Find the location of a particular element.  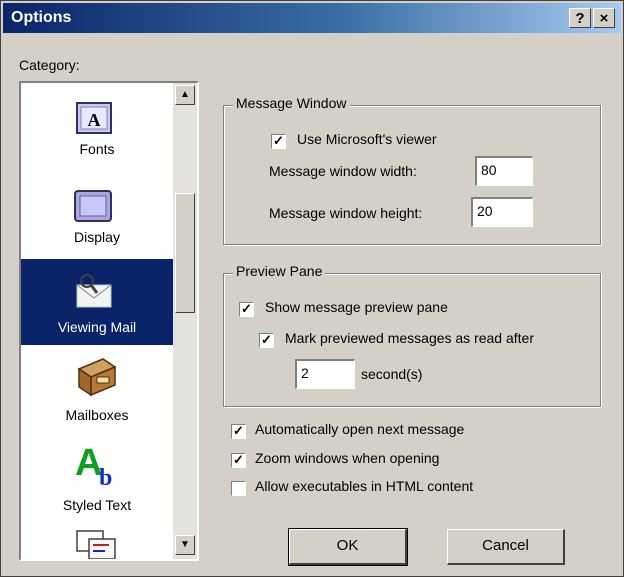

category-item-viewing-mail: Viewing Mail is located at coordinates (97, 302).